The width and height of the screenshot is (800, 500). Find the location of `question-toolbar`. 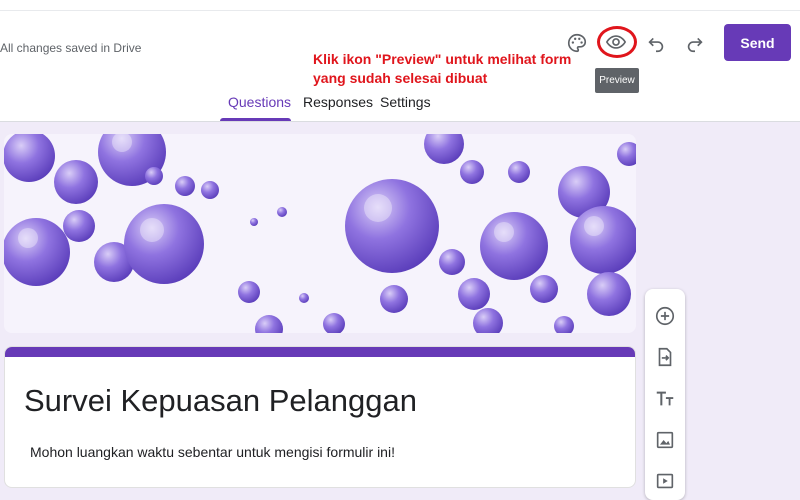

question-toolbar is located at coordinates (665, 394).